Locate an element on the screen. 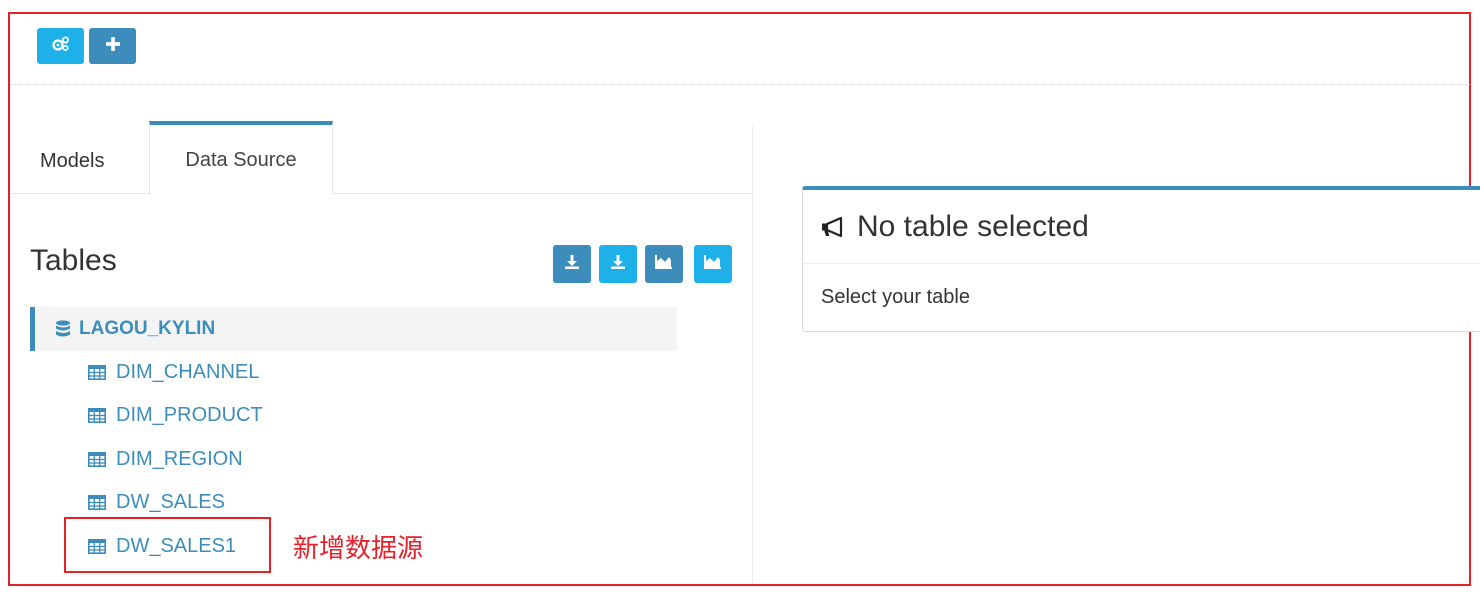 The image size is (1480, 593). column-divider is located at coordinates (752, 355).